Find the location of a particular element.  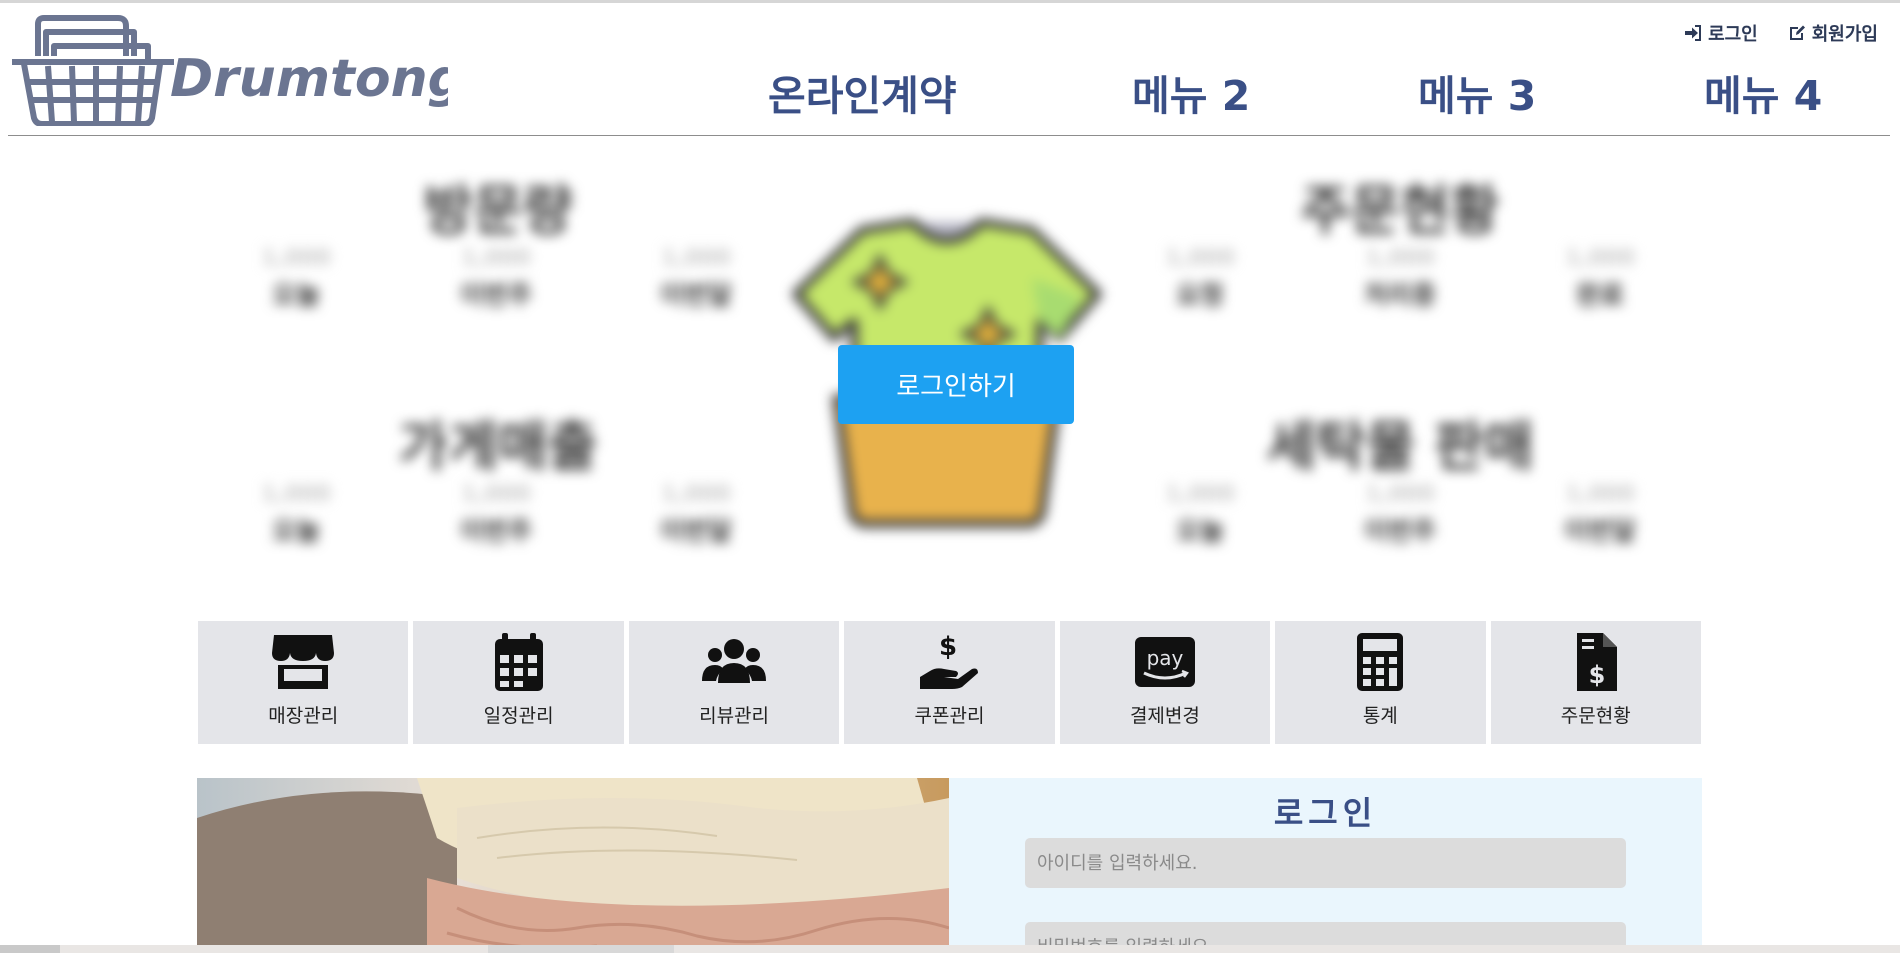

quick-order-status: $ 주문현황 is located at coordinates (1595, 682).